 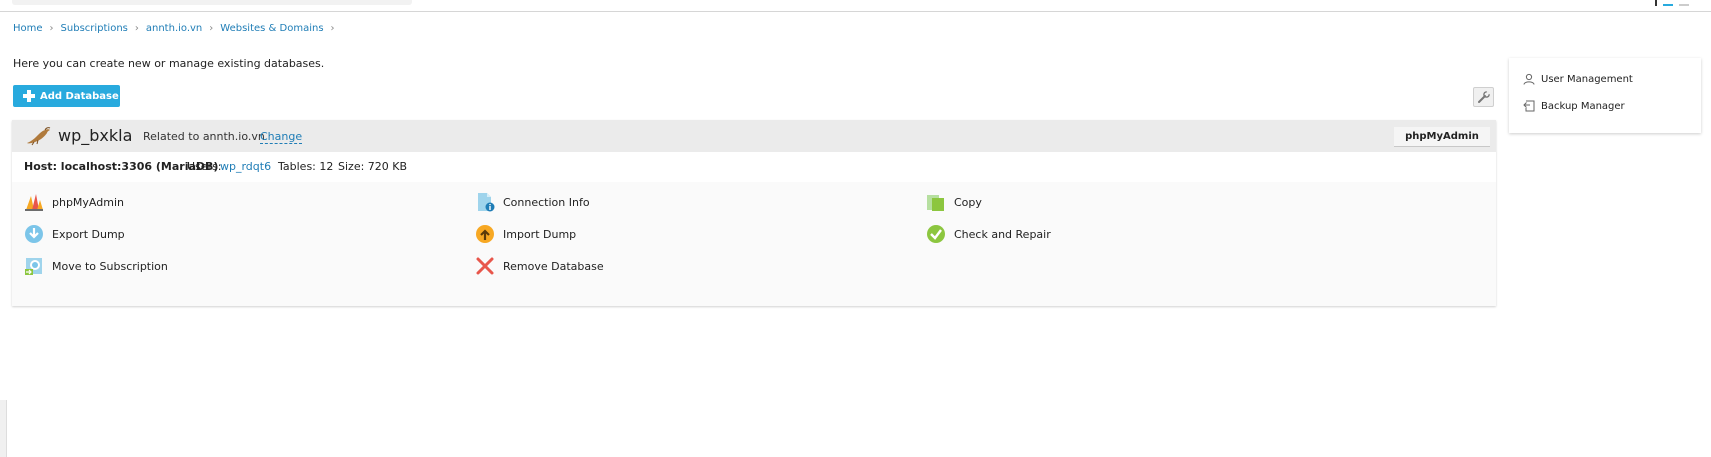 I want to click on user-management-label: User Management, so click(x=1587, y=79).